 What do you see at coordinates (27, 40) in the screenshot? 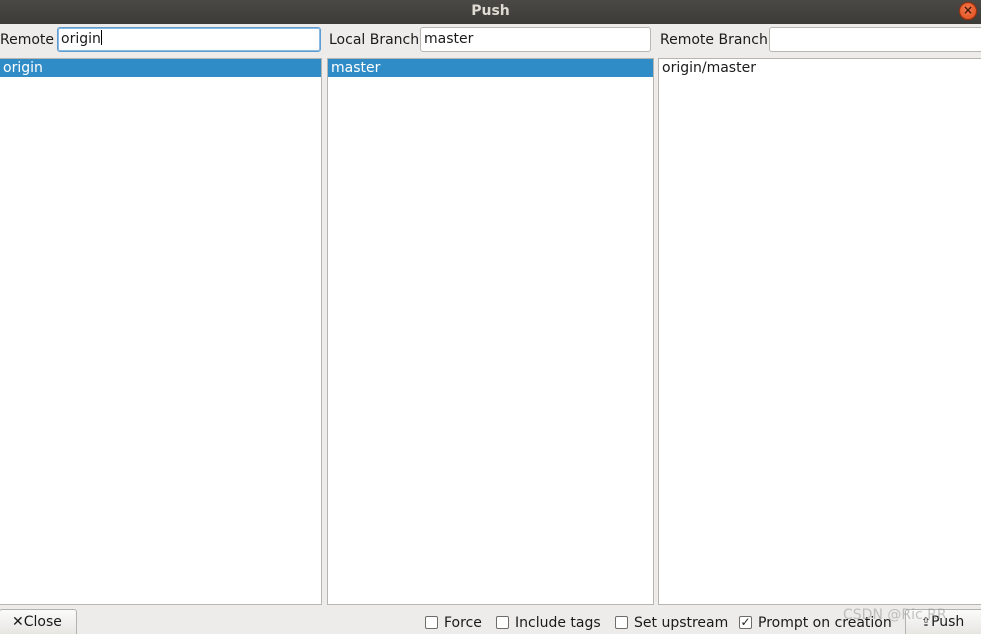
I see `remote-label: Remote` at bounding box center [27, 40].